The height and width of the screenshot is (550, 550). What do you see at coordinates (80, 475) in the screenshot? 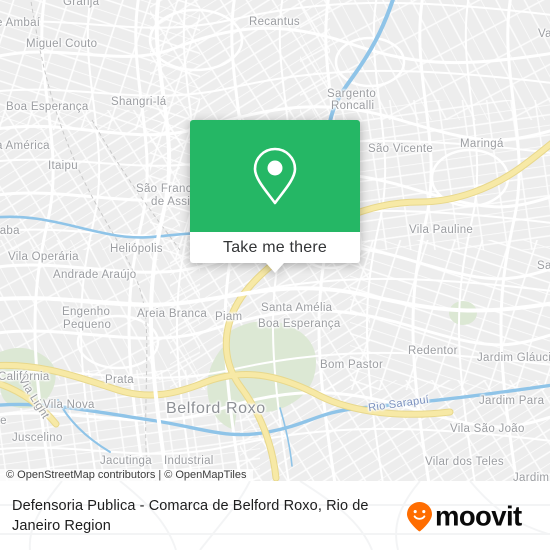
I see `attribution-osm-link: © OpenStreetMap contributors` at bounding box center [80, 475].